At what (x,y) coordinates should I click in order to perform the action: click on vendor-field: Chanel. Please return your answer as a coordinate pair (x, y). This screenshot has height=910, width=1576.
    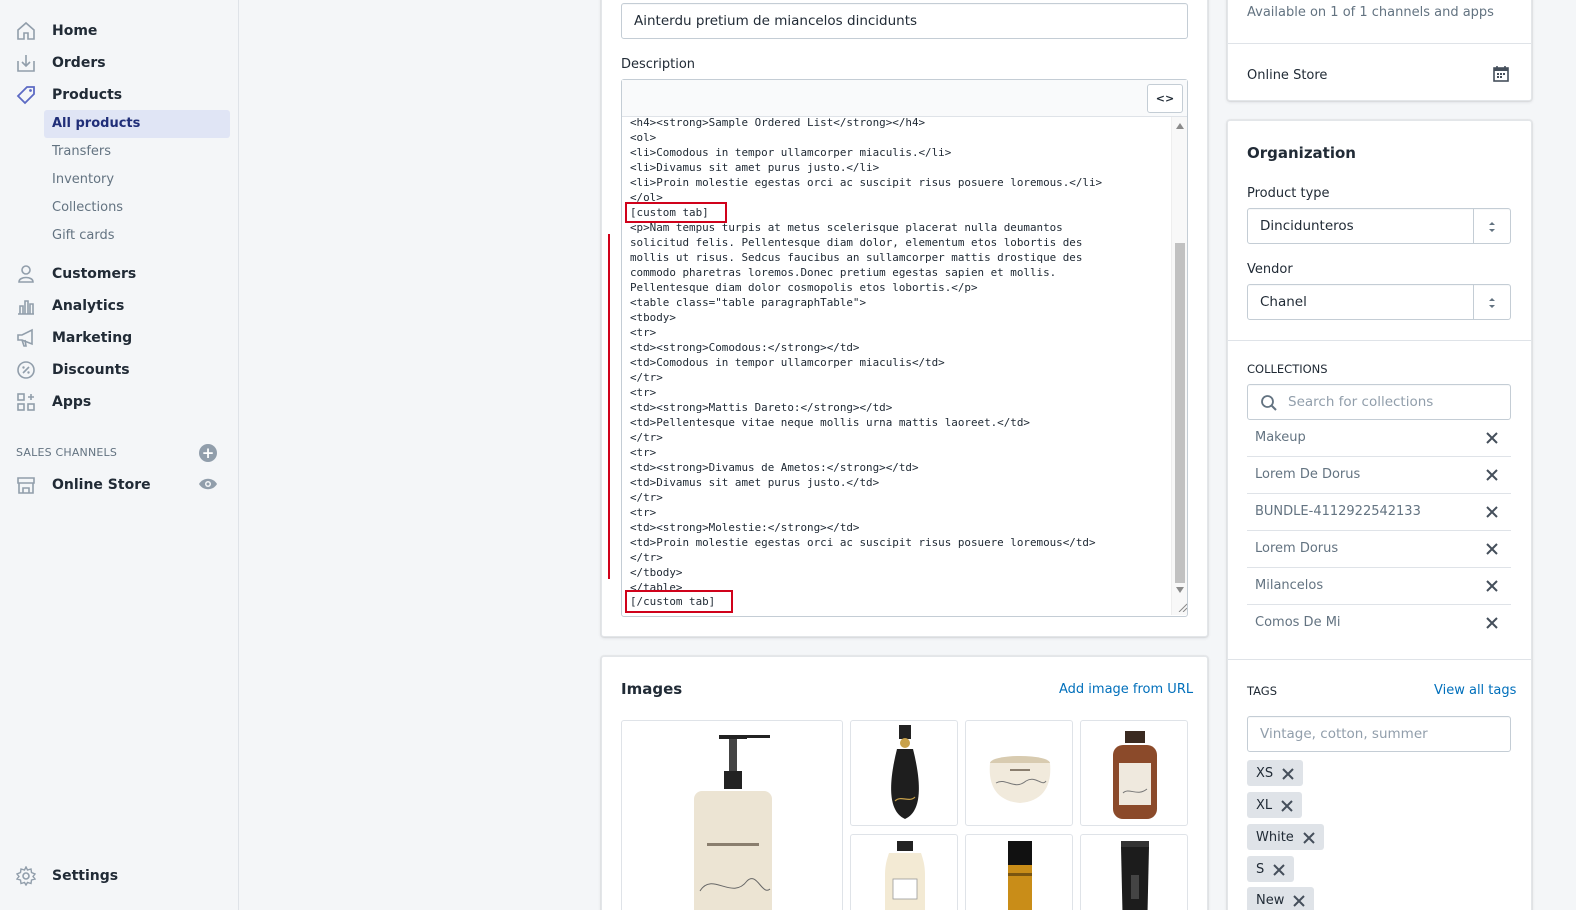
    Looking at the image, I should click on (1379, 302).